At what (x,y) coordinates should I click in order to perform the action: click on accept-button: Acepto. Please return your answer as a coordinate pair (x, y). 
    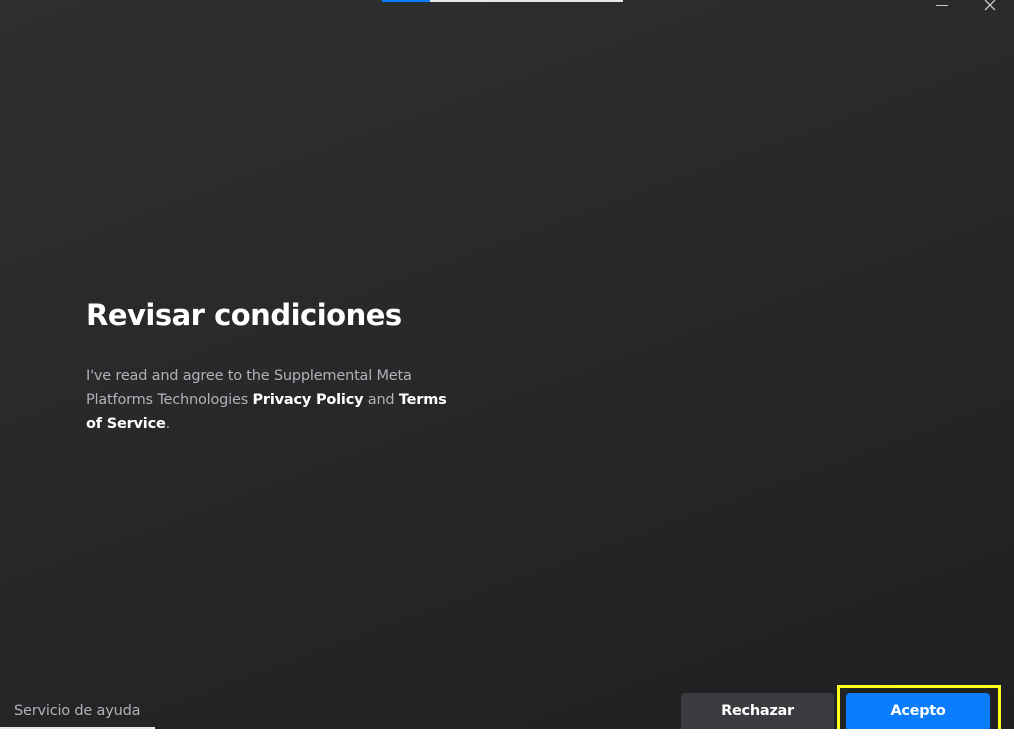
    Looking at the image, I should click on (918, 711).